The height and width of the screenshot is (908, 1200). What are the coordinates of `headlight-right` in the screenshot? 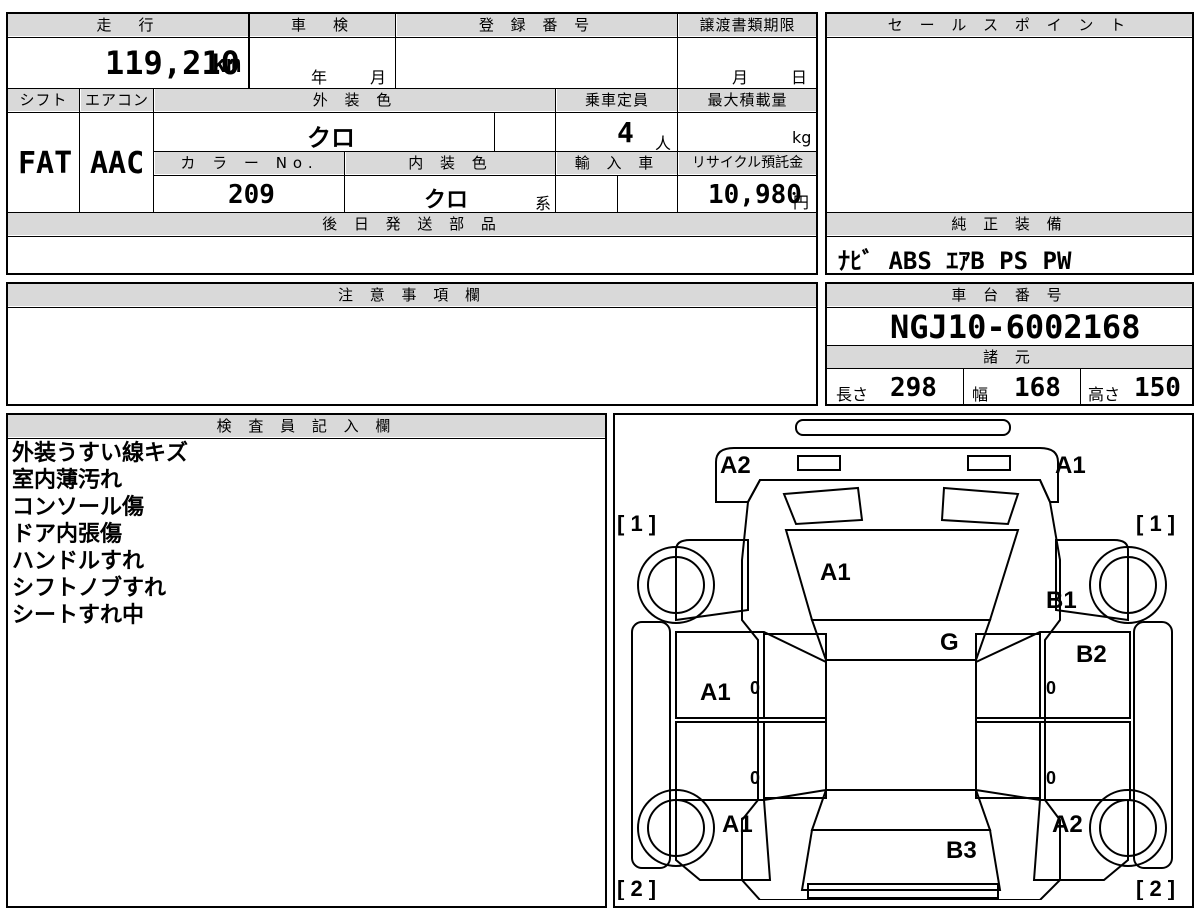 It's located at (989, 463).